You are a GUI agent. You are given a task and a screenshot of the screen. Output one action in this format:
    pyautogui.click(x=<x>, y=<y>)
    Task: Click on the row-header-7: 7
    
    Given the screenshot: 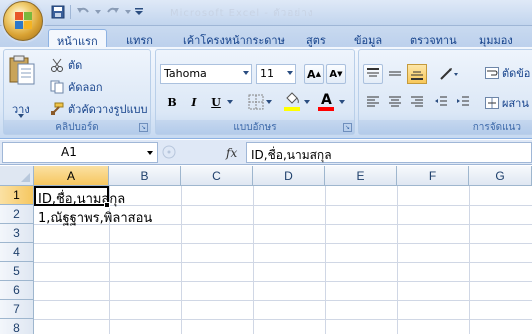 What is the action you would take?
    pyautogui.click(x=17, y=309)
    